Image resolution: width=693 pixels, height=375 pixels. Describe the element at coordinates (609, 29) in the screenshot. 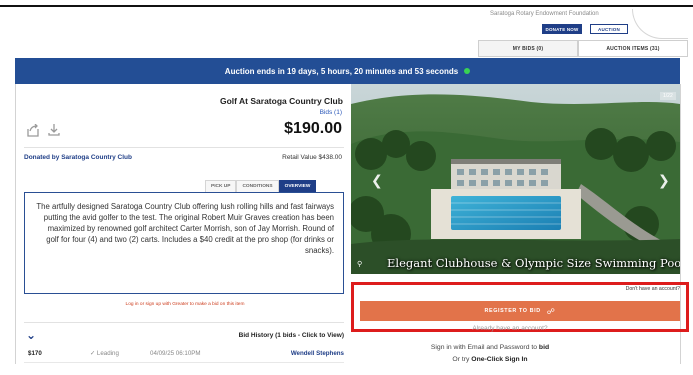

I see `auction-button: AUCTION` at that location.